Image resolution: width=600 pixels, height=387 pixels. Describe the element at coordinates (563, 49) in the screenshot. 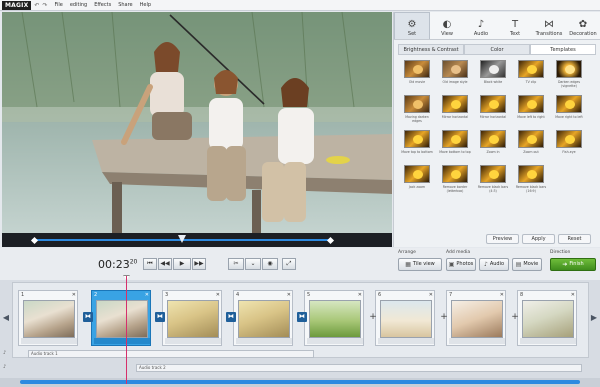

I see `subtab-templates: Templates` at that location.